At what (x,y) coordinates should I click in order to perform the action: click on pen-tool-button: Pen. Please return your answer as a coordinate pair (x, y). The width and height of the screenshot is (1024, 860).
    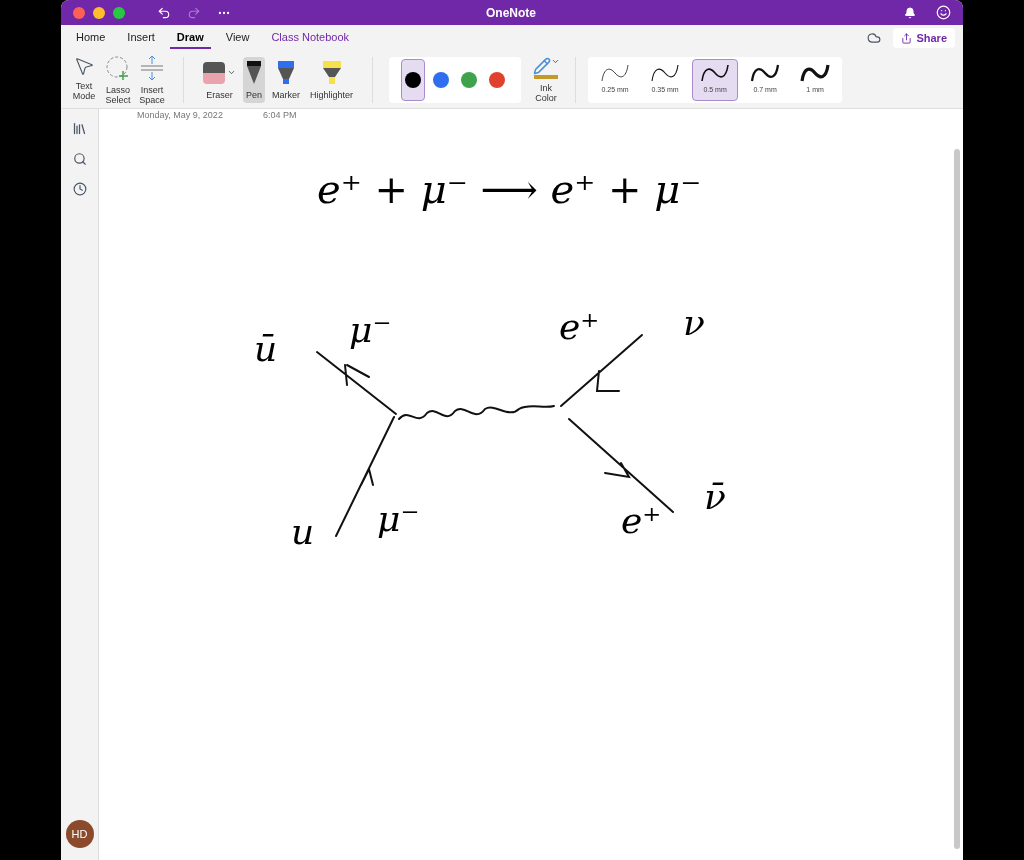
    Looking at the image, I should click on (254, 79).